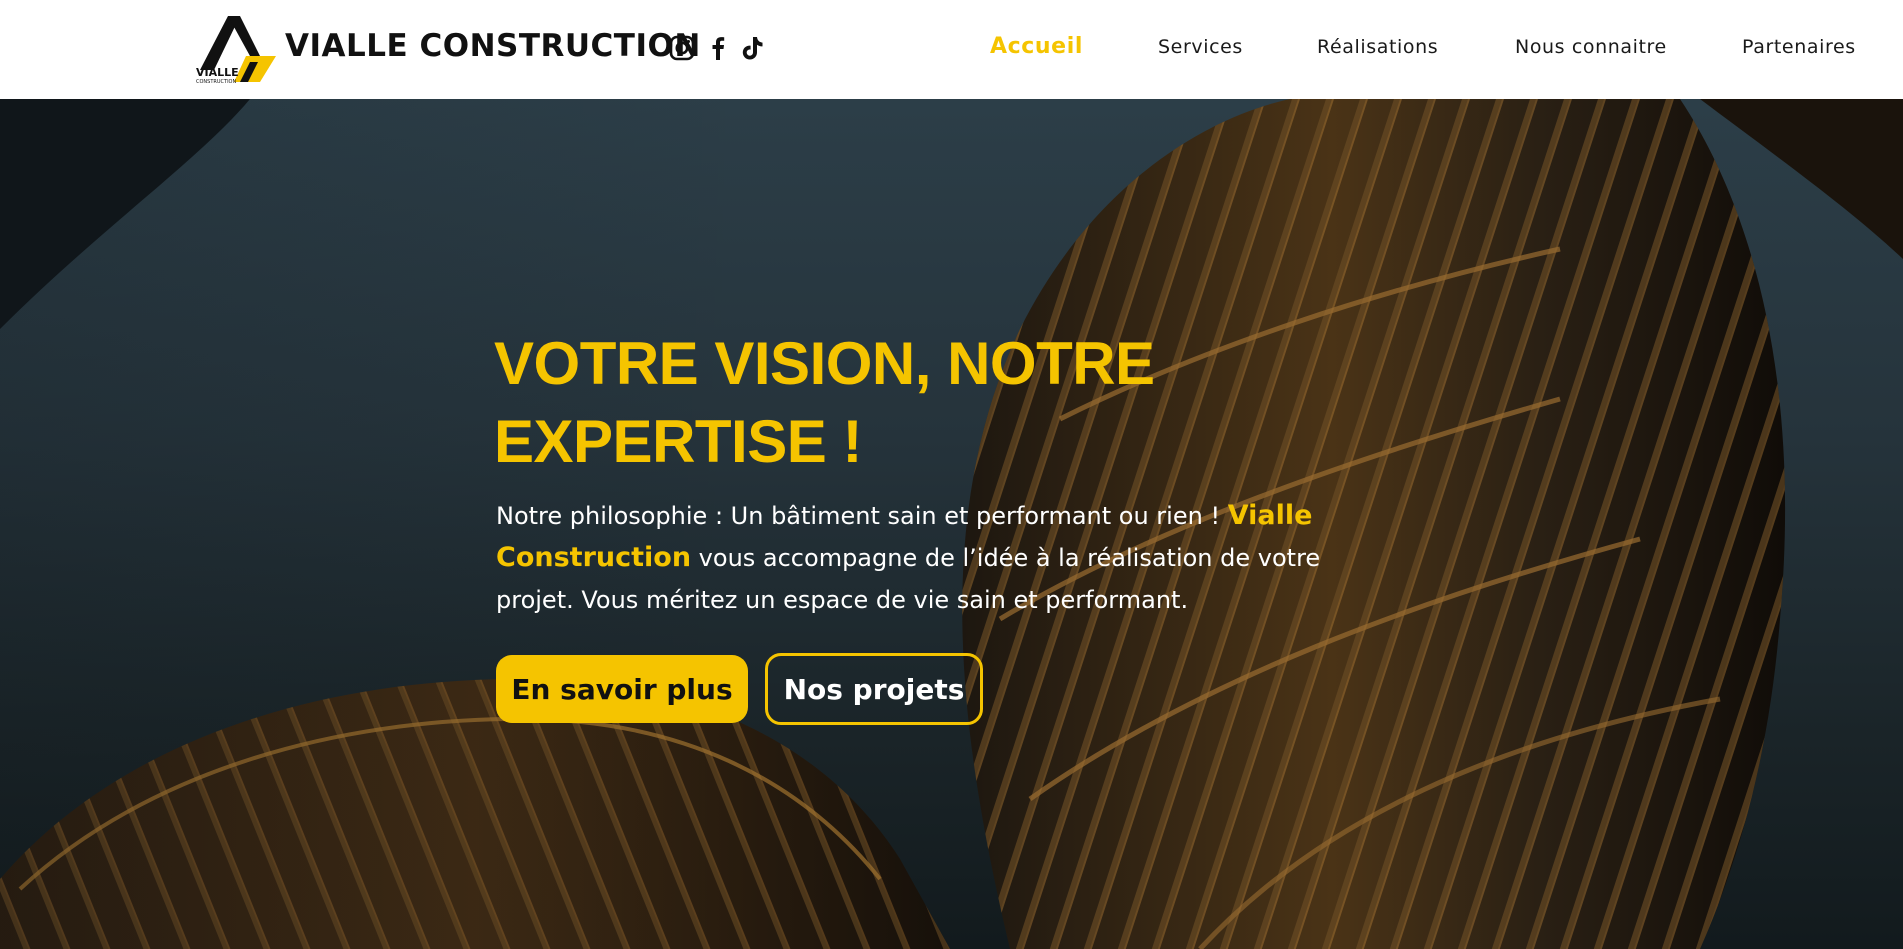 The image size is (1903, 949). I want to click on facebook-icon, so click(718, 48).